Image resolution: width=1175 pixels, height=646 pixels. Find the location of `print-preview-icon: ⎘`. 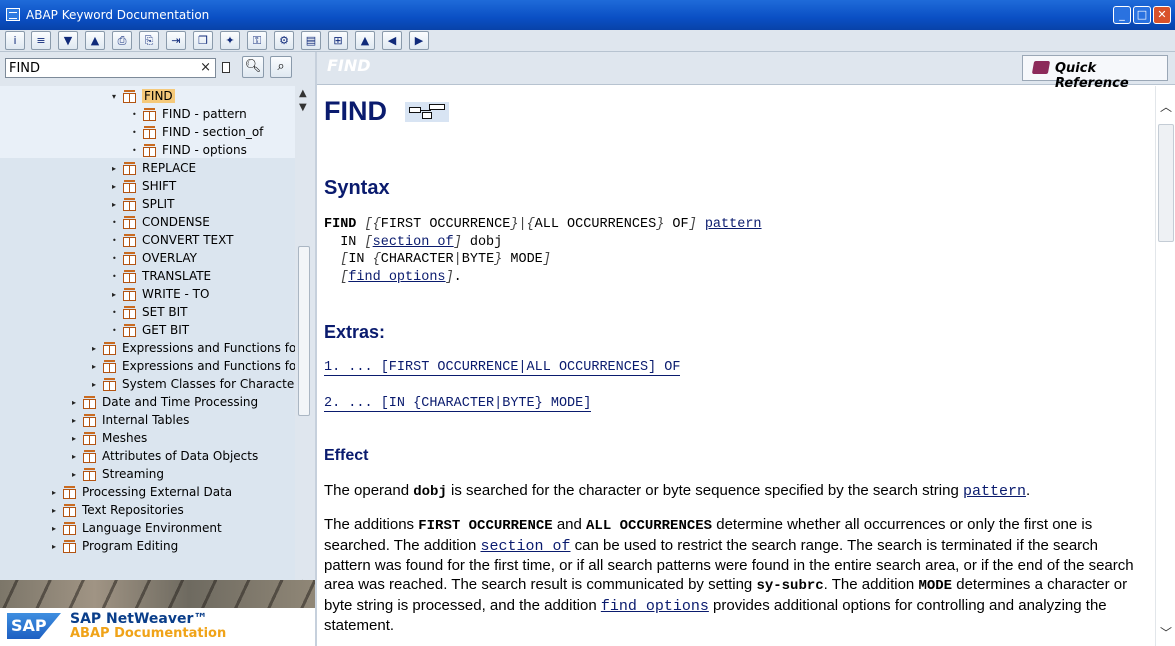

print-preview-icon: ⎘ is located at coordinates (149, 40).